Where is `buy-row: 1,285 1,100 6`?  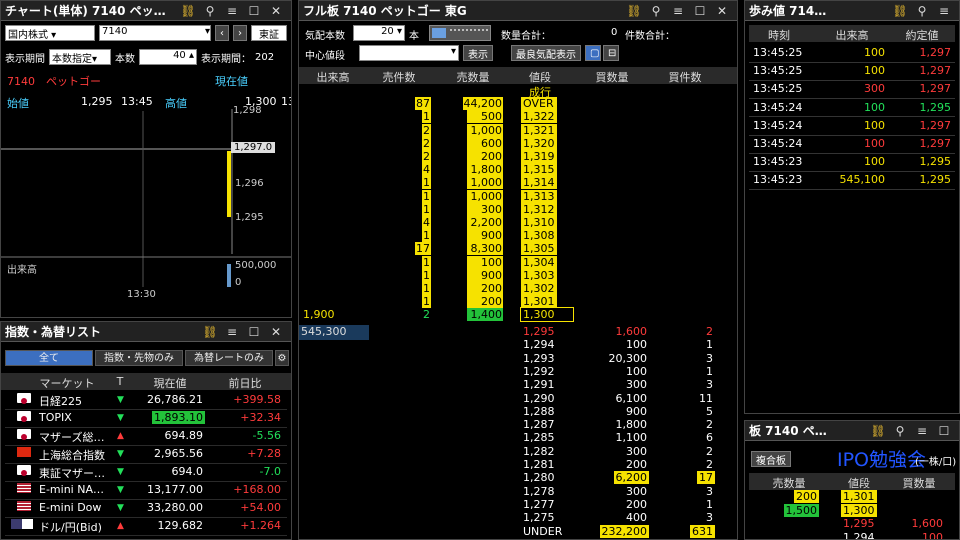
buy-row: 1,285 1,100 6 is located at coordinates (518, 438).